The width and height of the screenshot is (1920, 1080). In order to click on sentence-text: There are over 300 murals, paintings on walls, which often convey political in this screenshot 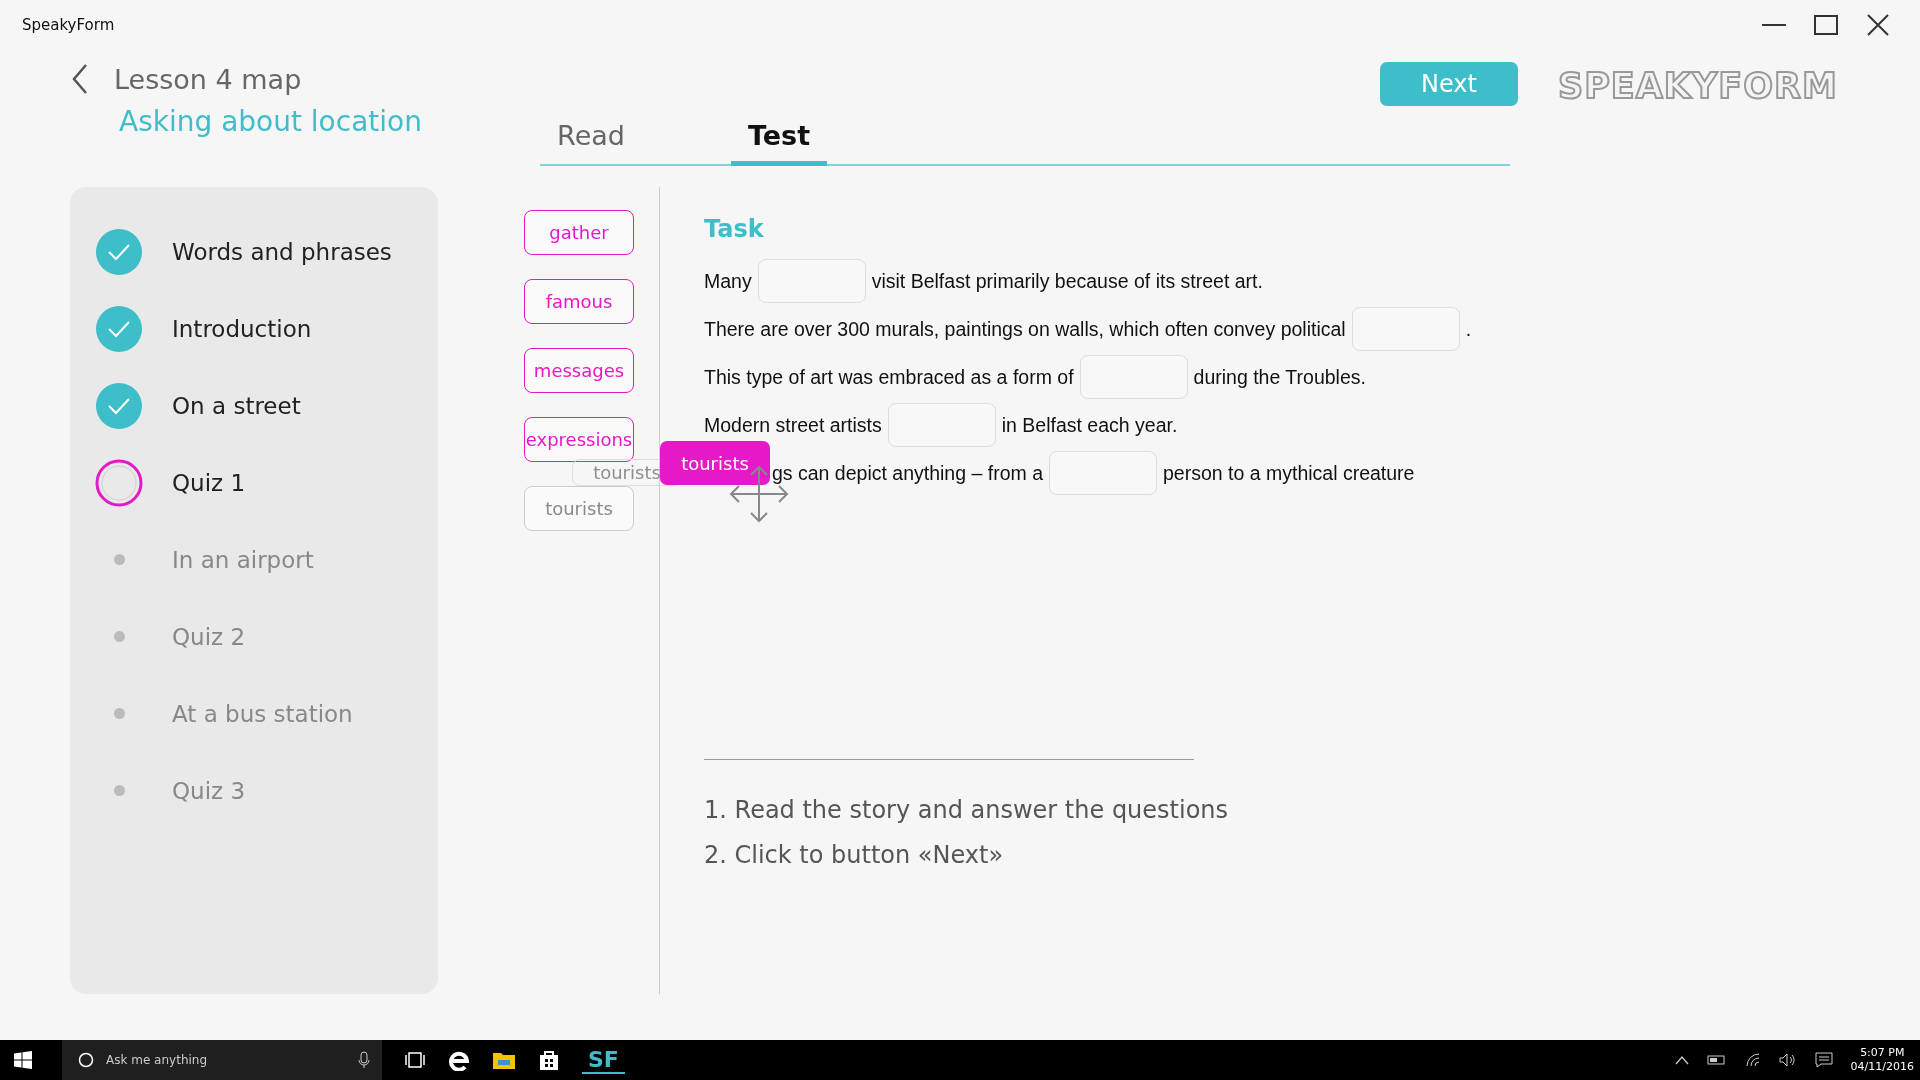, I will do `click(1025, 329)`.